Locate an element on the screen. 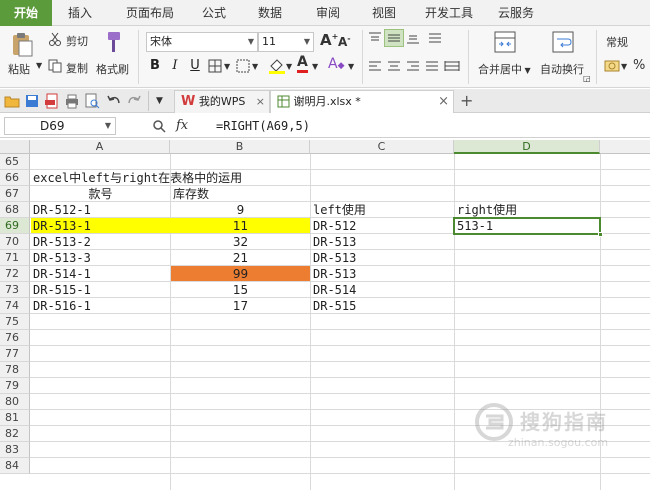 This screenshot has height=490, width=650. print-icon is located at coordinates (72, 101).